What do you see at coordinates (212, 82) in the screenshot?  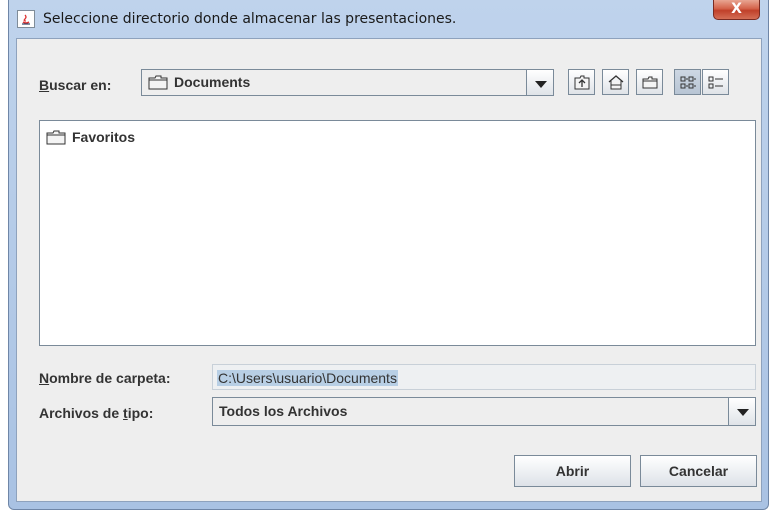 I see `look-in-value: Documents` at bounding box center [212, 82].